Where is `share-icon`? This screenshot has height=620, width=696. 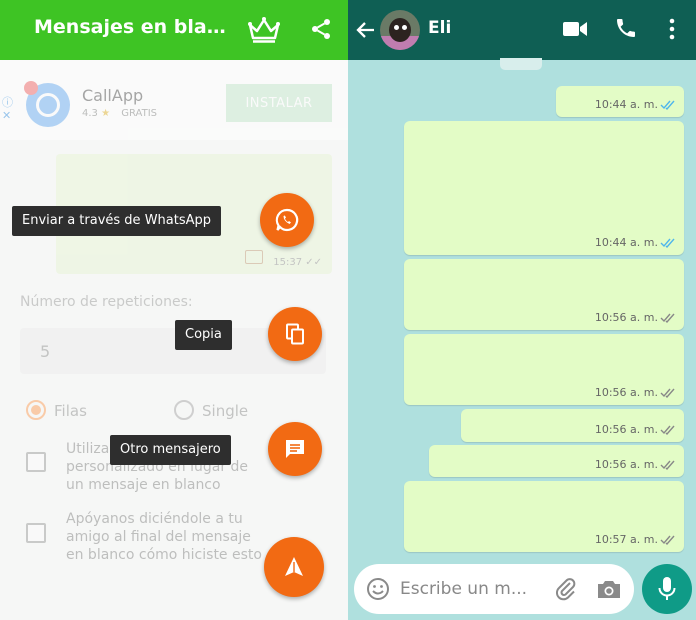
share-icon is located at coordinates (321, 29).